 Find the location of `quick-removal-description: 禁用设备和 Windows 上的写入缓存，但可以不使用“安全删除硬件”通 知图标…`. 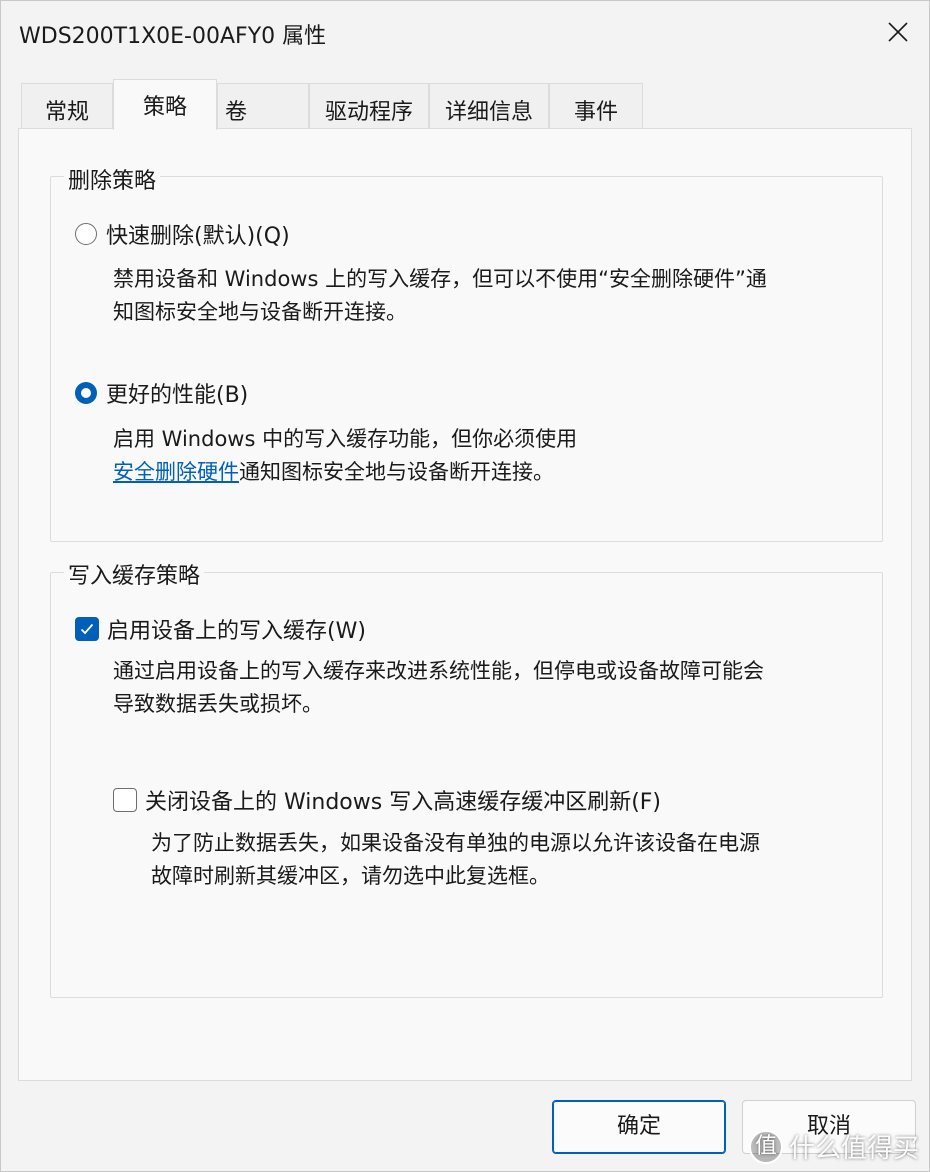

quick-removal-description: 禁用设备和 Windows 上的写入缓存，但可以不使用“安全删除硬件”通 知图标… is located at coordinates (440, 296).